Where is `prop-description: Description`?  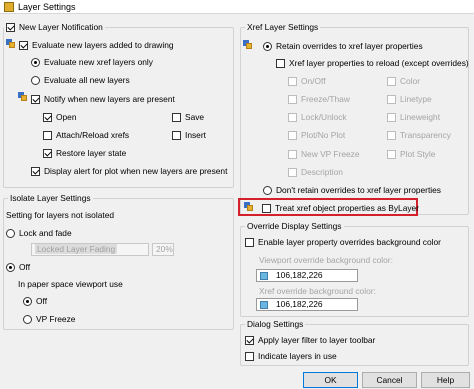
prop-description: Description is located at coordinates (315, 172).